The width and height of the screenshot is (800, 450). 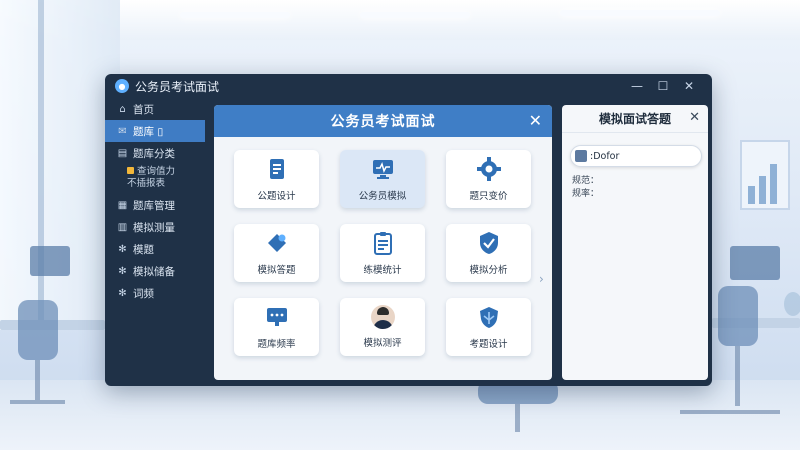 I want to click on gear-icon: ✻, so click(x=122, y=271).